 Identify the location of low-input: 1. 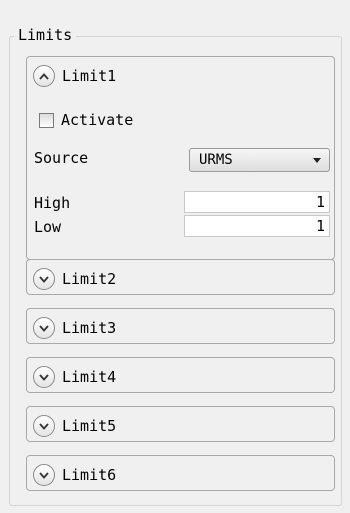
(257, 226).